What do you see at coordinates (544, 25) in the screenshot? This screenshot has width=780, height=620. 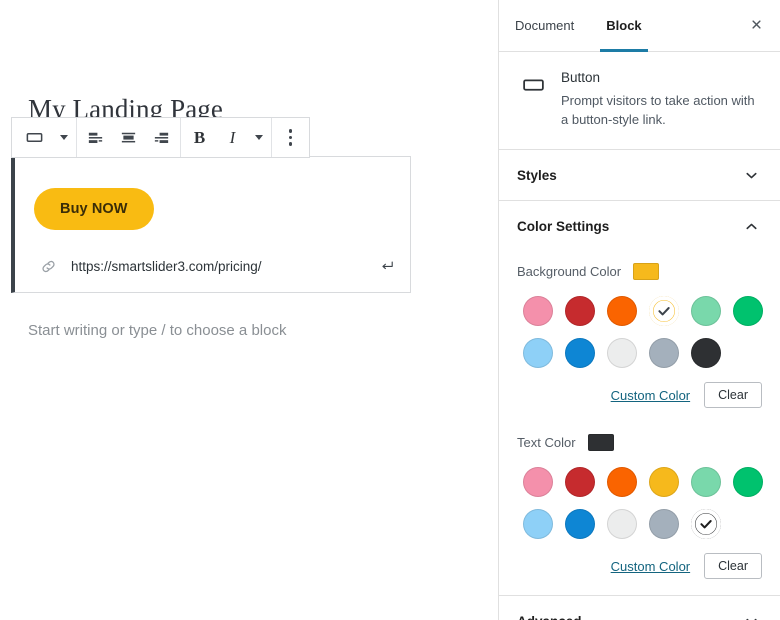 I see `tab-document: Document` at bounding box center [544, 25].